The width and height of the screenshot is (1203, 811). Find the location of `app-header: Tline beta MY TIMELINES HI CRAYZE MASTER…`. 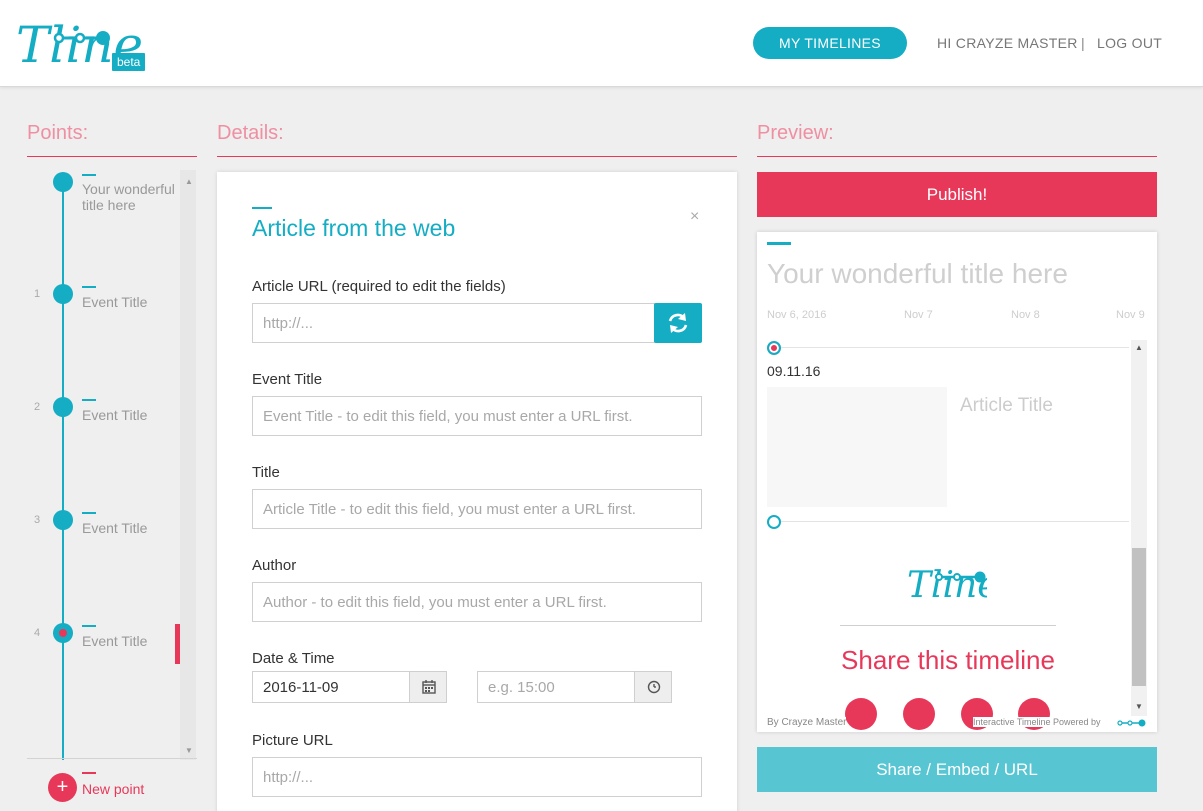

app-header: Tline beta MY TIMELINES HI CRAYZE MASTER… is located at coordinates (601, 43).